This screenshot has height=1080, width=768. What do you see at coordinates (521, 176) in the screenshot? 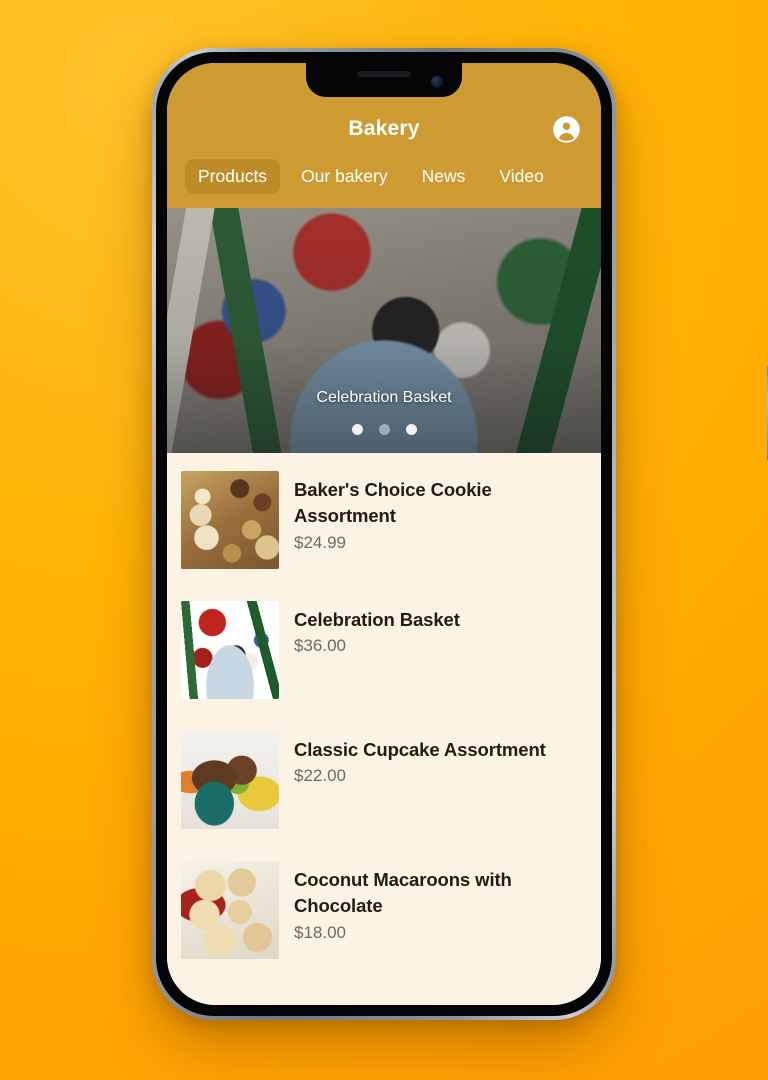
I see `tab-video: Video` at bounding box center [521, 176].